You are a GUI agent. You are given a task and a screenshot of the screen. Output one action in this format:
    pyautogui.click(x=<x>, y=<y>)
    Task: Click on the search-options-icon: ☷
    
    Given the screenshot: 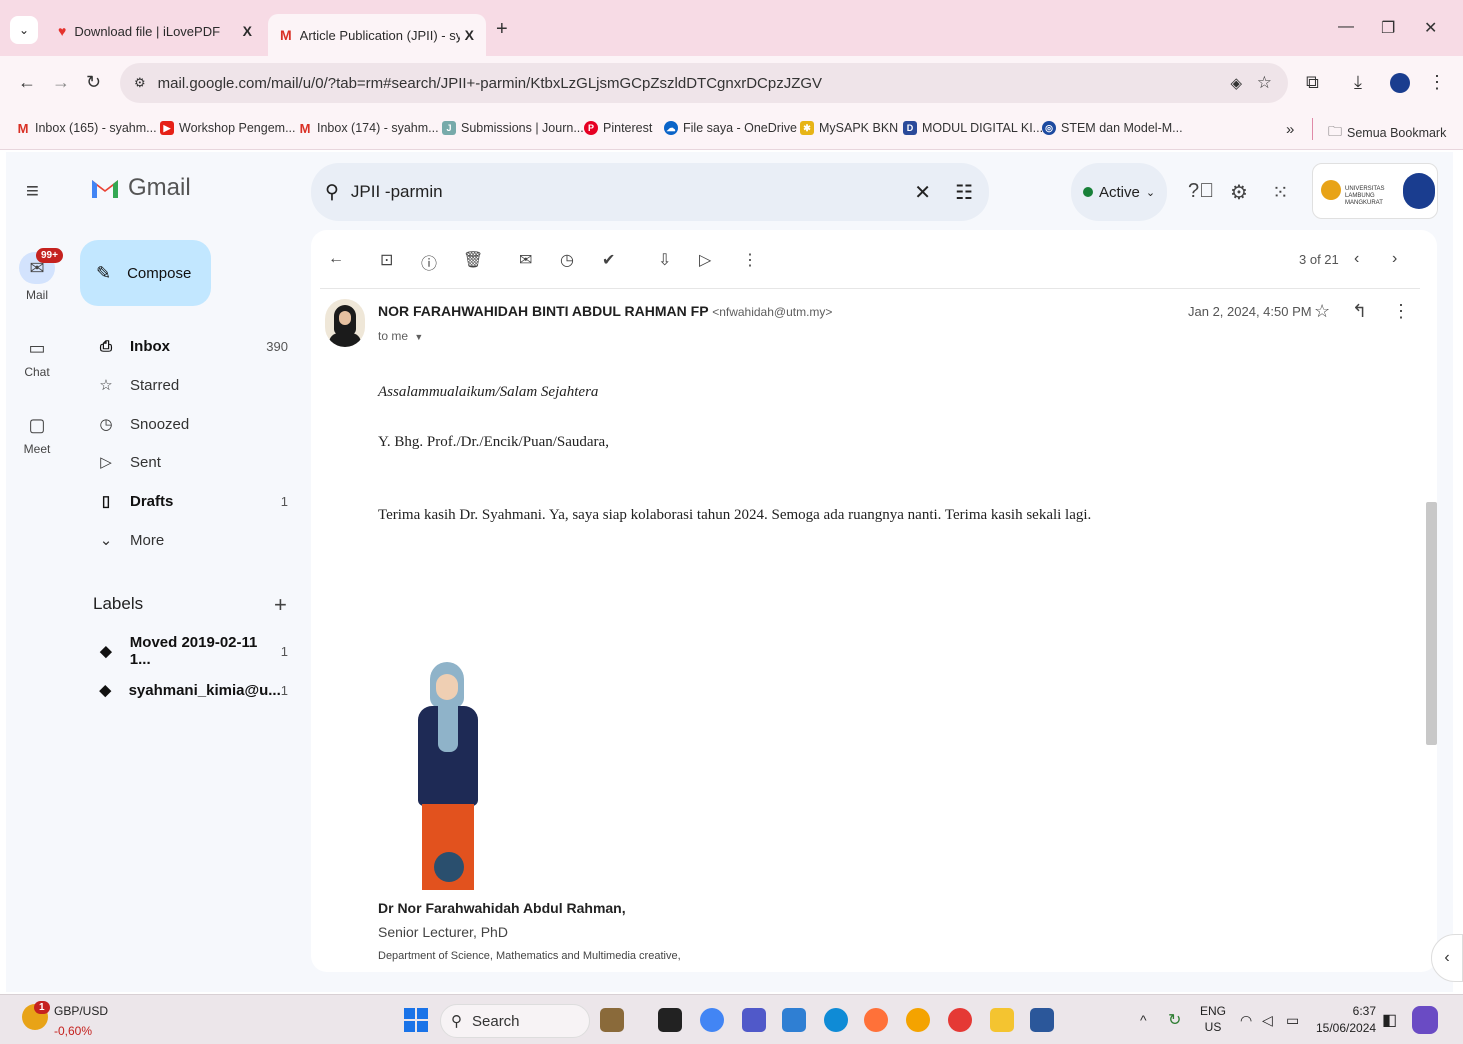 What is the action you would take?
    pyautogui.click(x=964, y=192)
    